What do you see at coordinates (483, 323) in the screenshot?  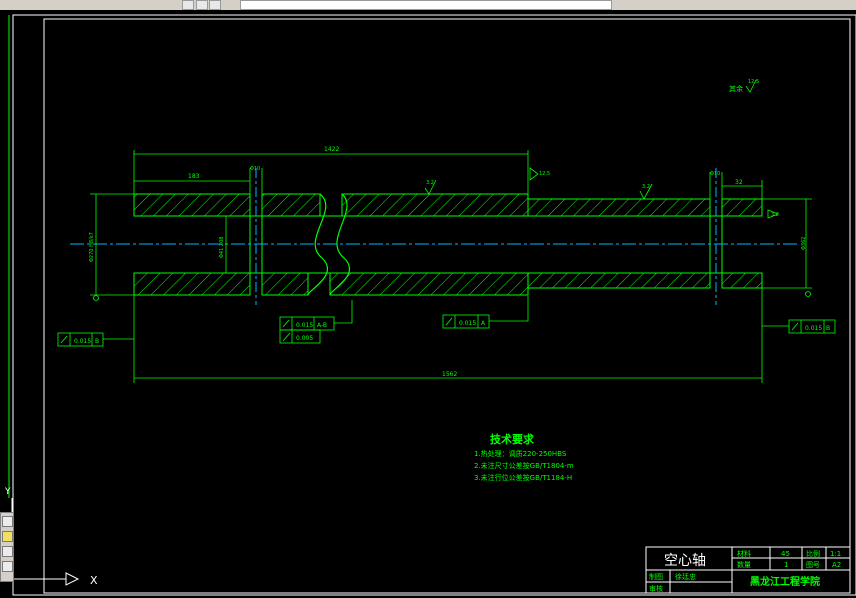 I see `tol-4-ref: A` at bounding box center [483, 323].